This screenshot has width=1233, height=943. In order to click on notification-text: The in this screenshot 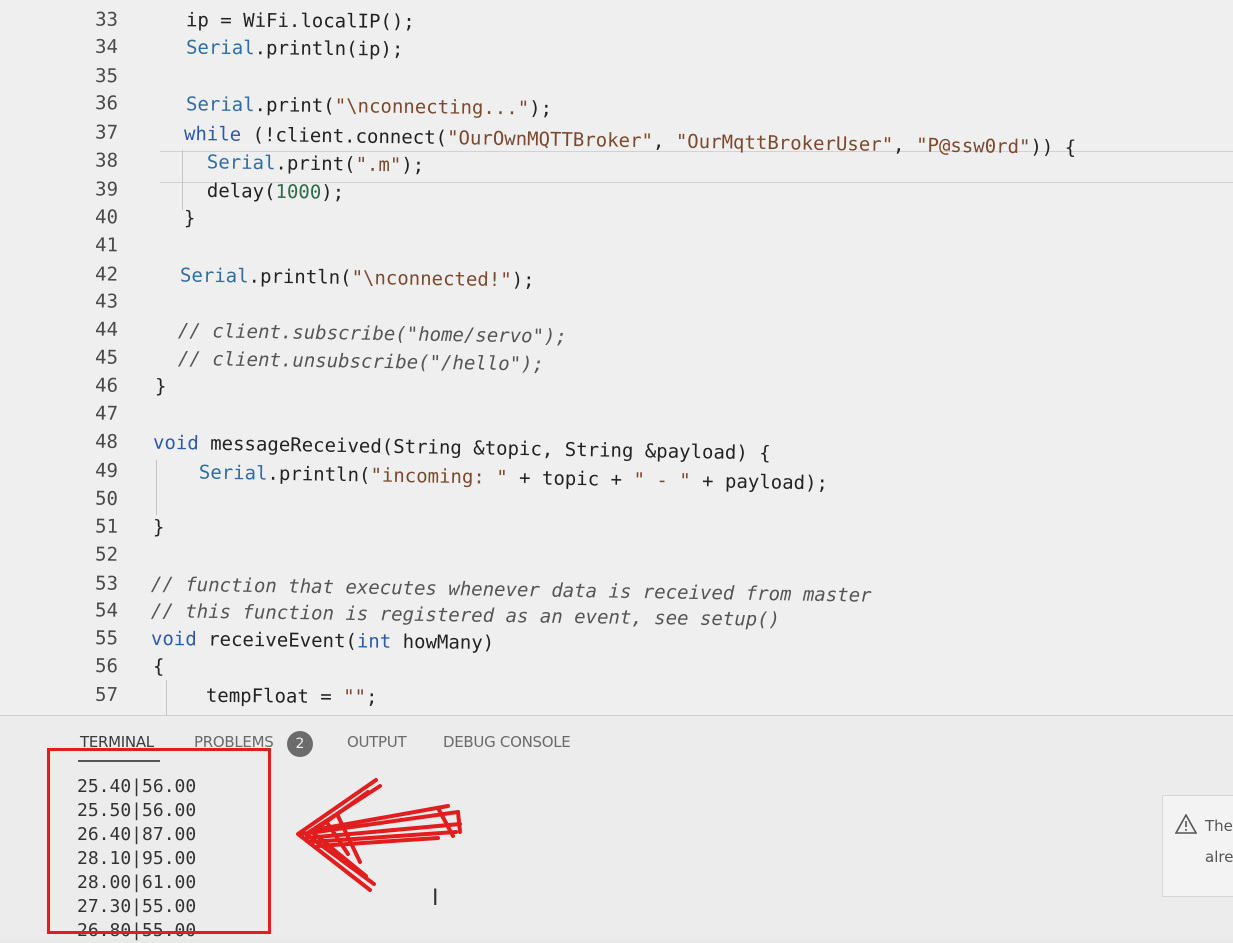, I will do `click(1219, 826)`.